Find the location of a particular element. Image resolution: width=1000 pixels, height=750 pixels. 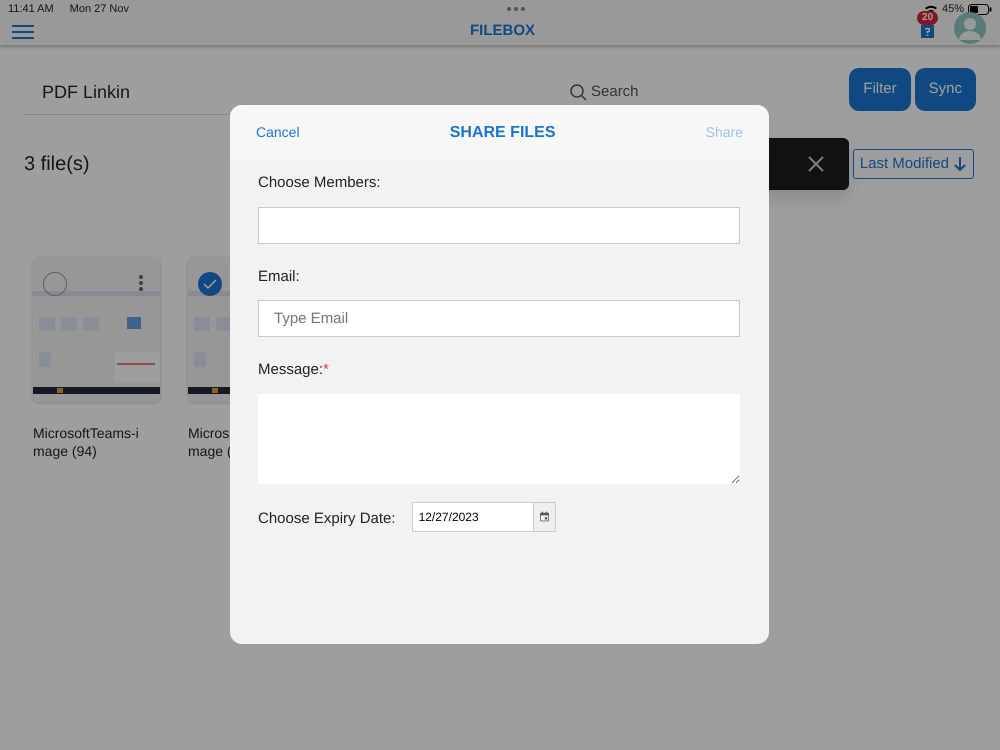

sync-button: Sync is located at coordinates (945, 89).